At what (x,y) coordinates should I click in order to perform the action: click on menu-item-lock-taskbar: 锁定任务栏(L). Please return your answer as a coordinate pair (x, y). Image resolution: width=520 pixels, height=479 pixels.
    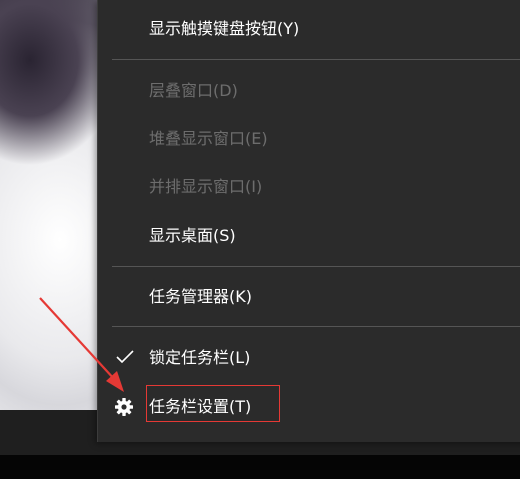
    Looking at the image, I should click on (309, 358).